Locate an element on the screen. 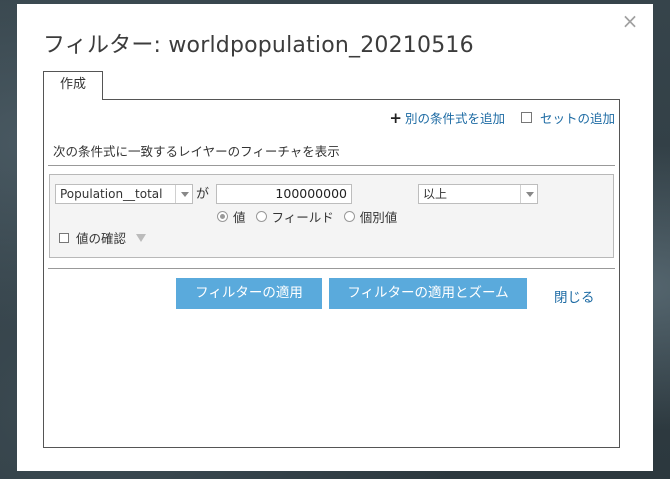 This screenshot has height=479, width=670. radio-unique: 個別値 is located at coordinates (370, 216).